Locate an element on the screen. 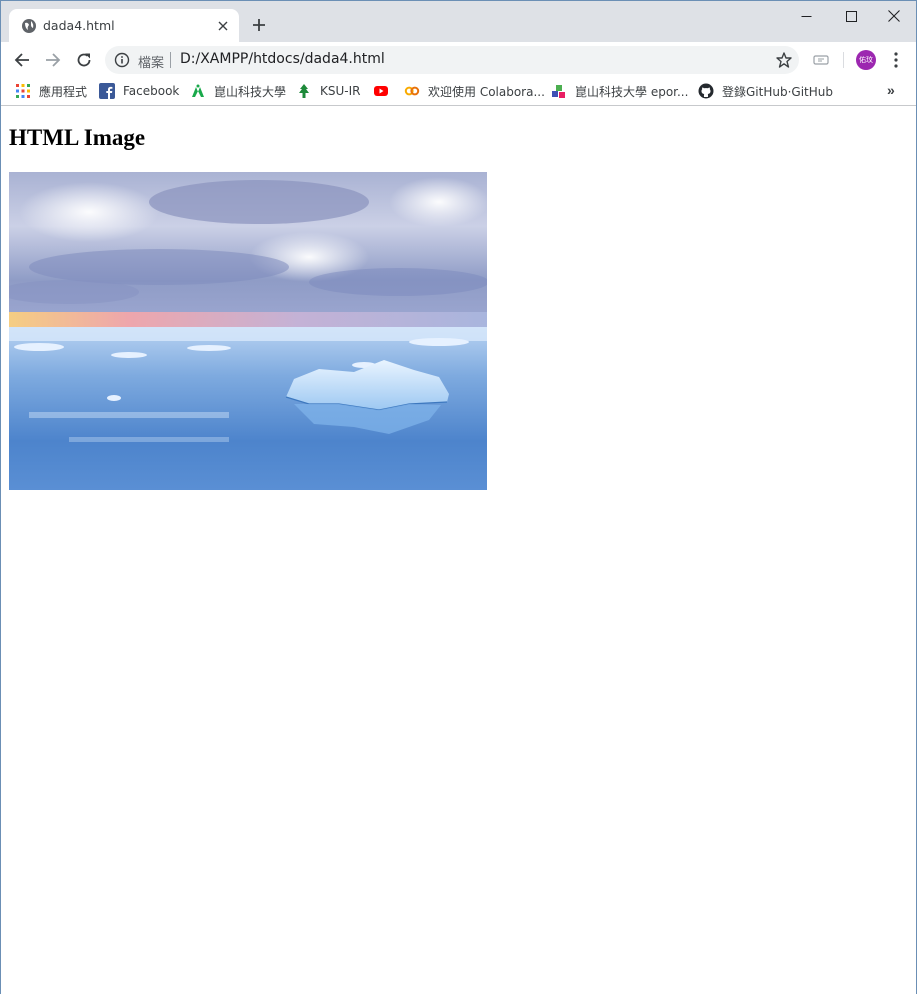 The image size is (917, 994). facebook-icon is located at coordinates (107, 91).